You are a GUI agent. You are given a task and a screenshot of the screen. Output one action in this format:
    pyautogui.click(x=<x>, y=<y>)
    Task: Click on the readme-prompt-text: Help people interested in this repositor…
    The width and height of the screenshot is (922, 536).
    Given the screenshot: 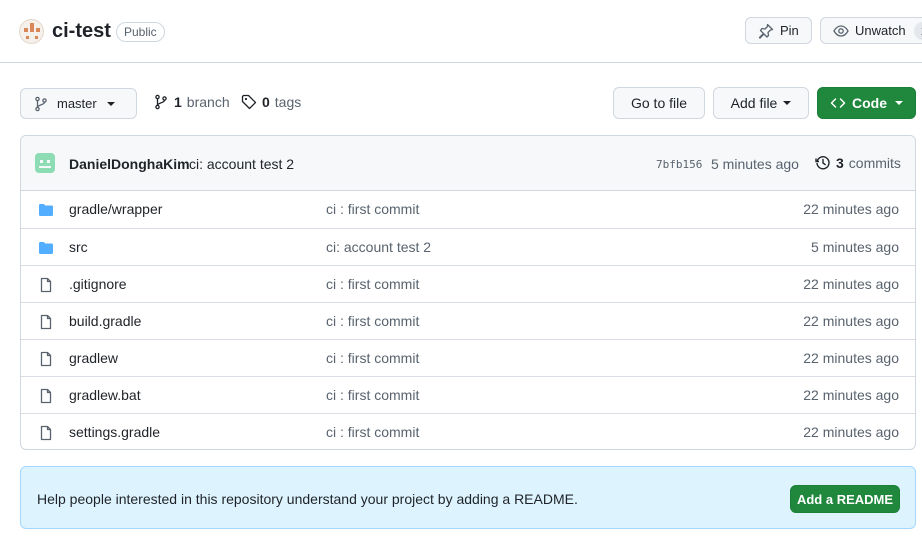 What is the action you would take?
    pyautogui.click(x=307, y=499)
    